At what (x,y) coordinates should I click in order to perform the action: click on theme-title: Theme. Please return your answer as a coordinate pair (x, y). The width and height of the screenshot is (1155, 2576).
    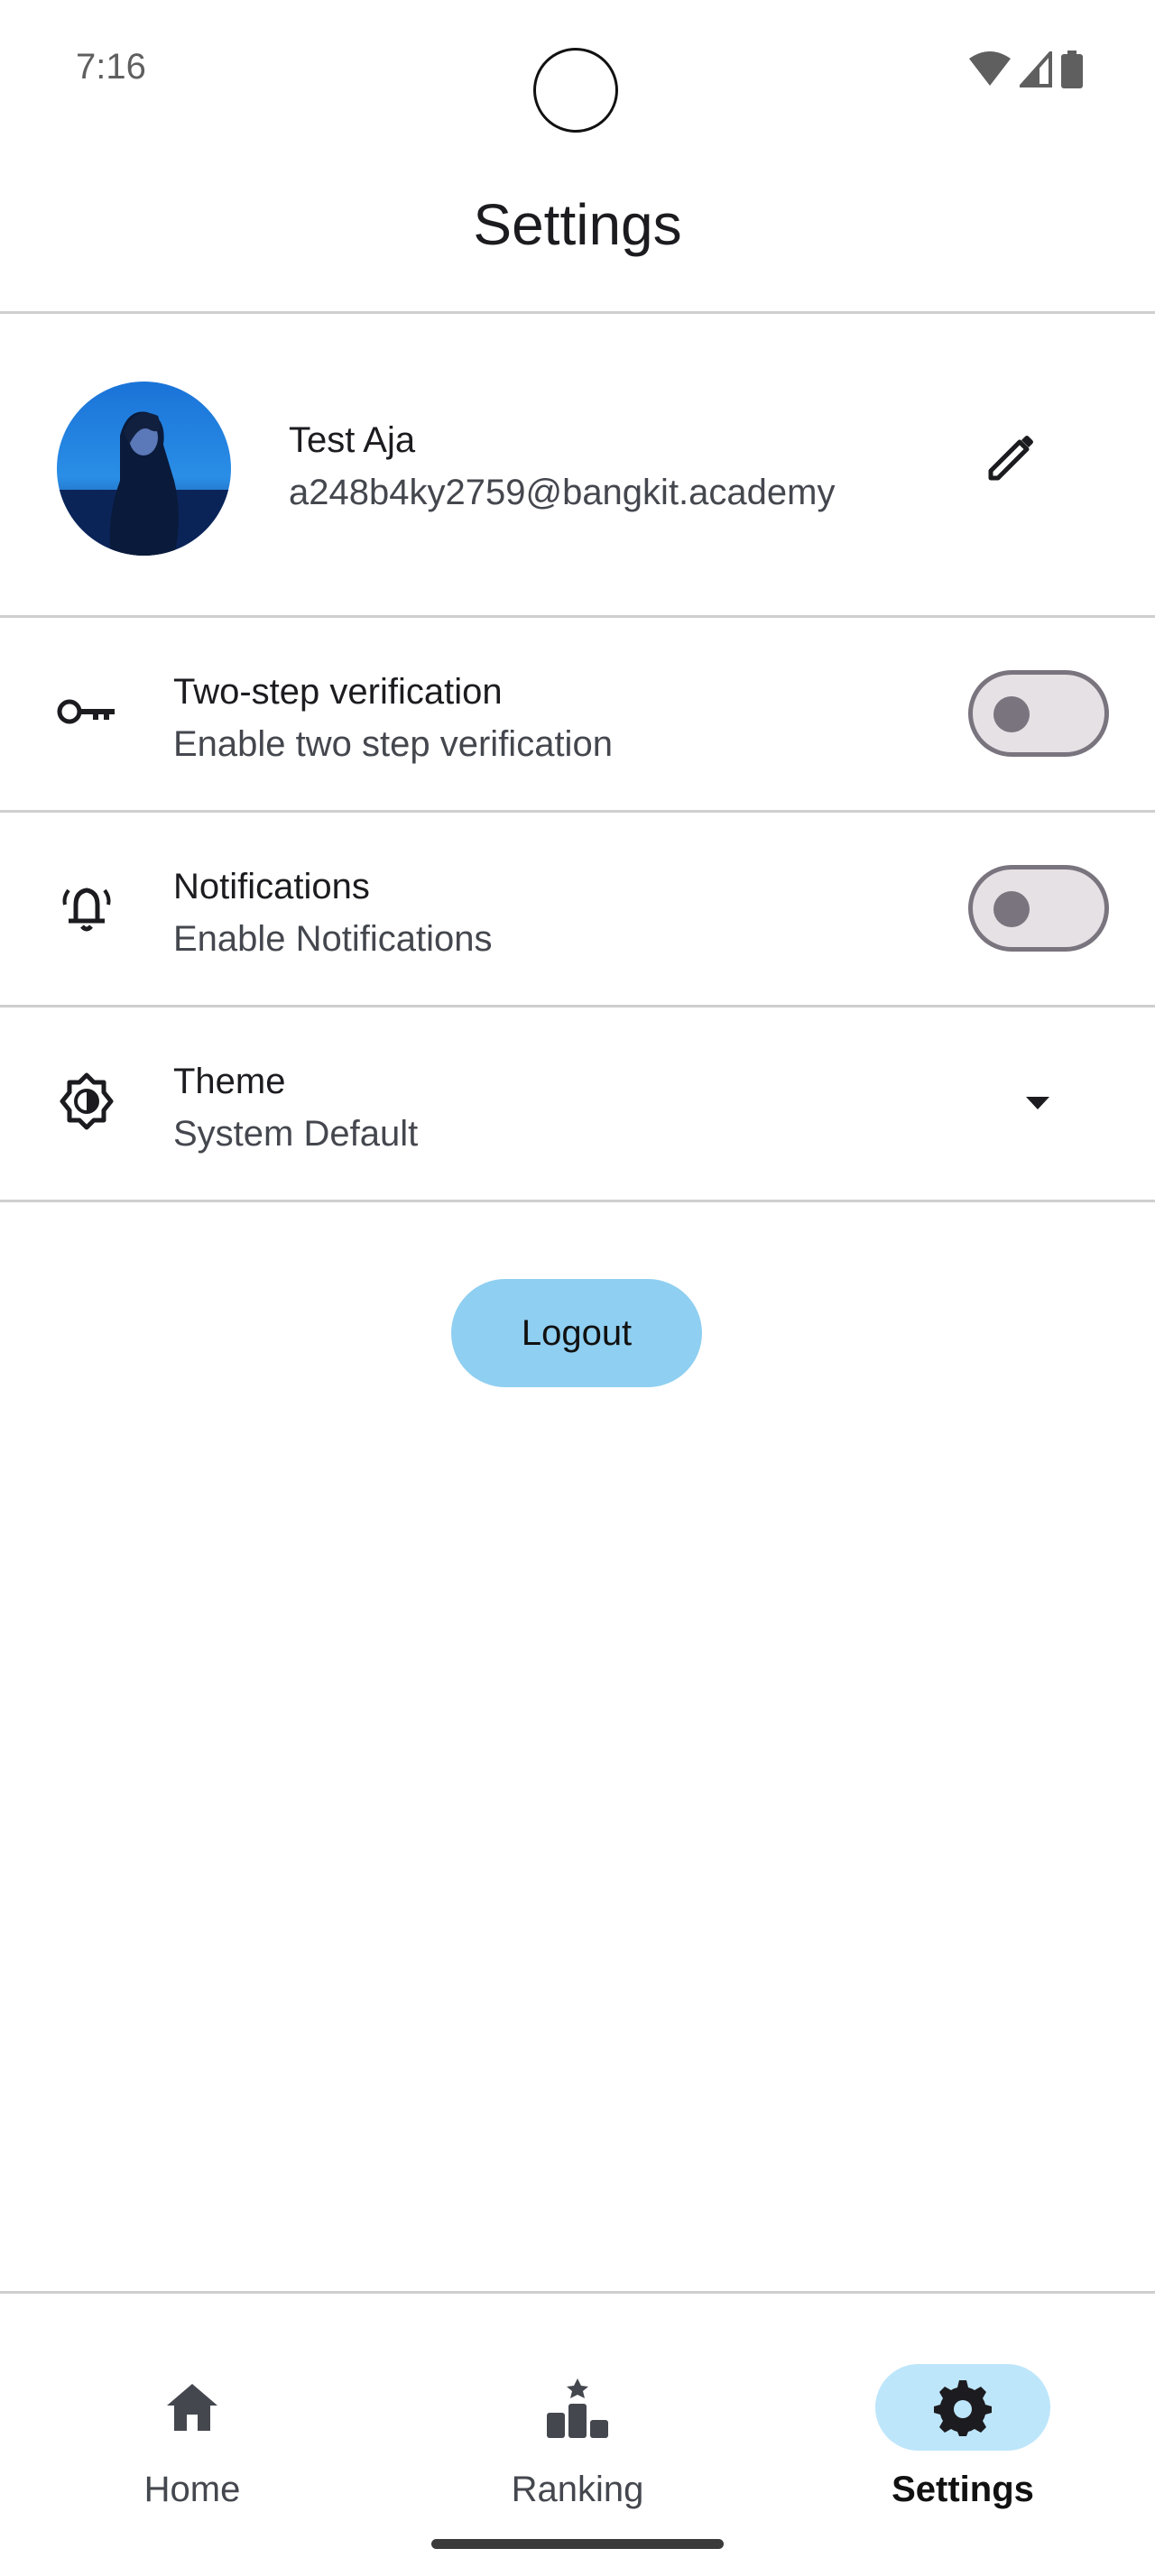
    Looking at the image, I should click on (229, 1081).